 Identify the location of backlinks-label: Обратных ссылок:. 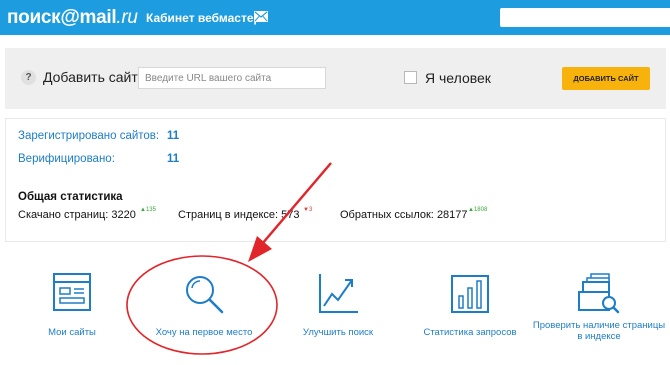
(387, 215).